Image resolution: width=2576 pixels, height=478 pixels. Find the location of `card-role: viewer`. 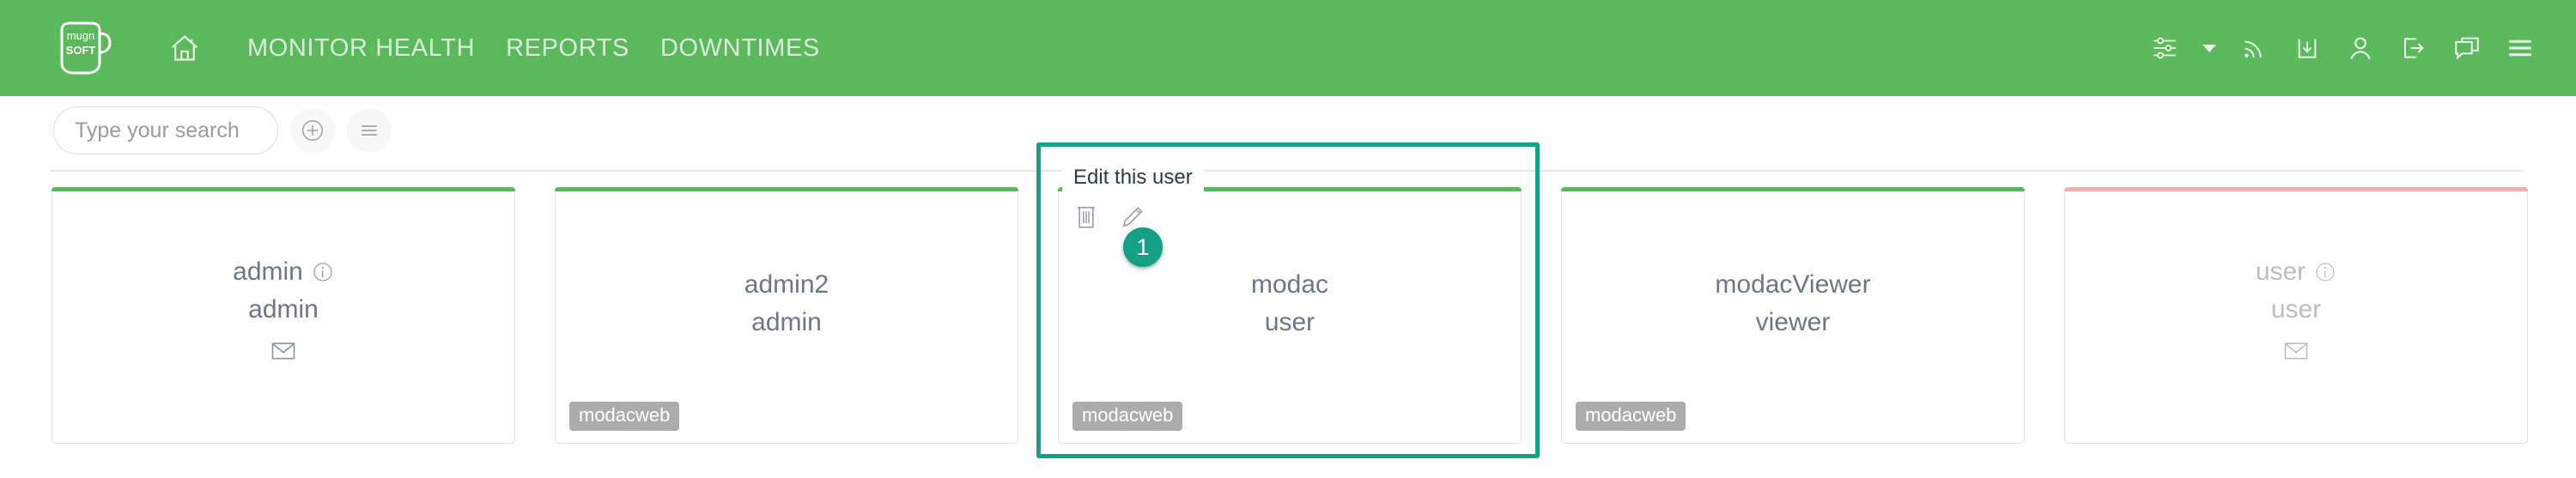

card-role: viewer is located at coordinates (1793, 322).